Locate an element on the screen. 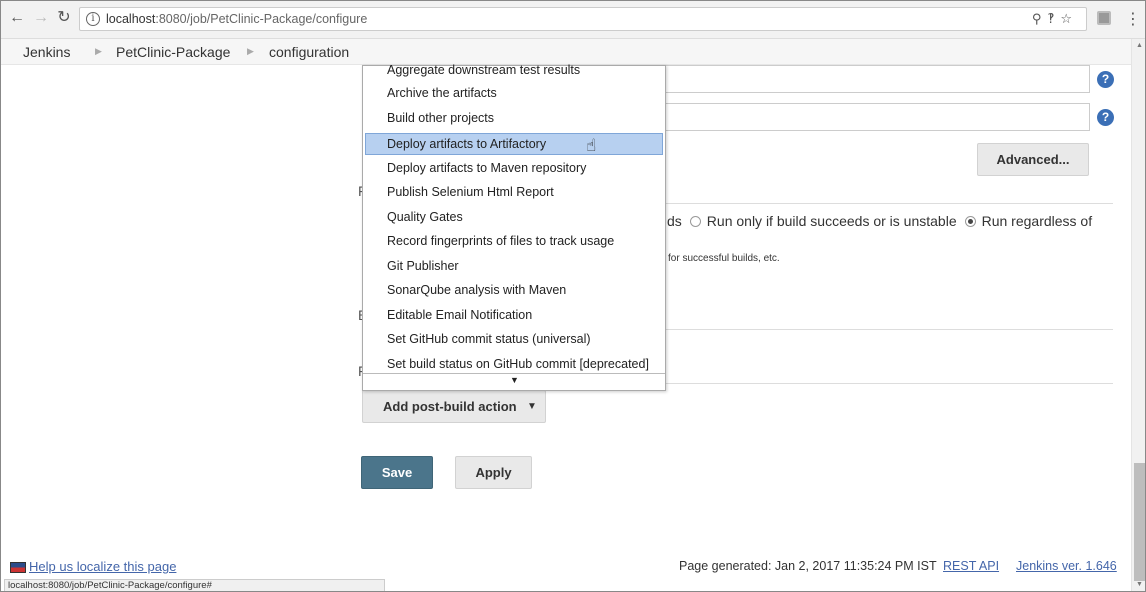  breadcrumb-job: PetClinic-Package is located at coordinates (173, 52).